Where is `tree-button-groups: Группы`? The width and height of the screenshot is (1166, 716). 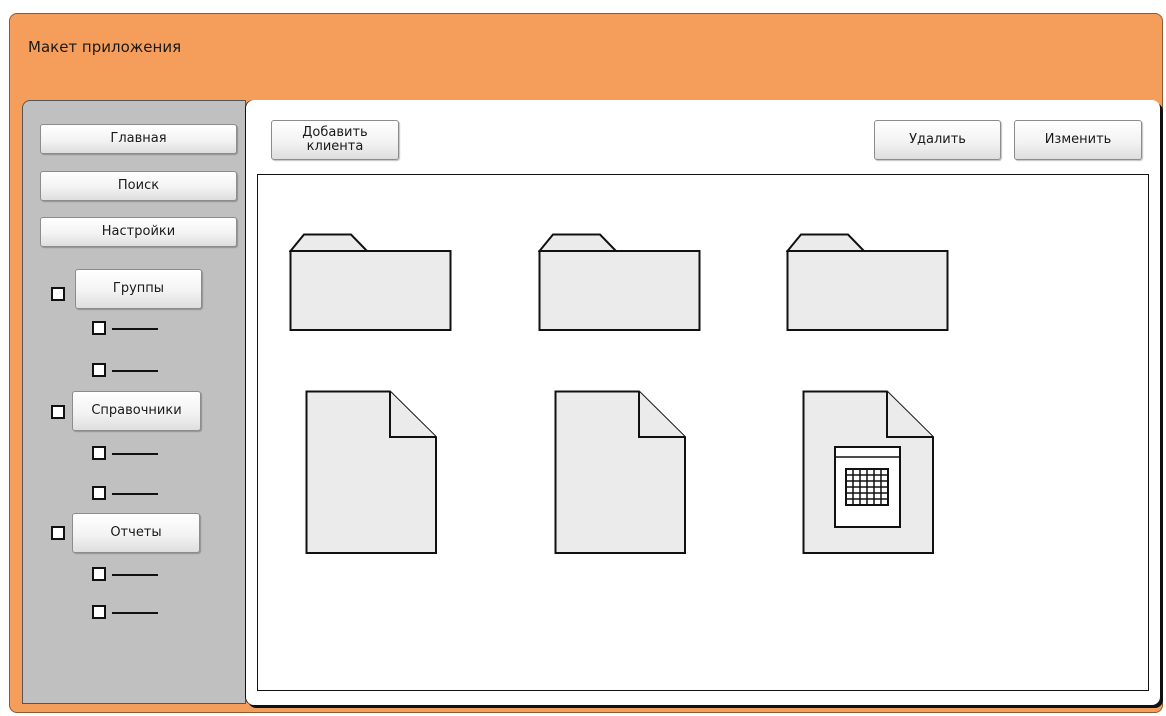 tree-button-groups: Группы is located at coordinates (138, 289).